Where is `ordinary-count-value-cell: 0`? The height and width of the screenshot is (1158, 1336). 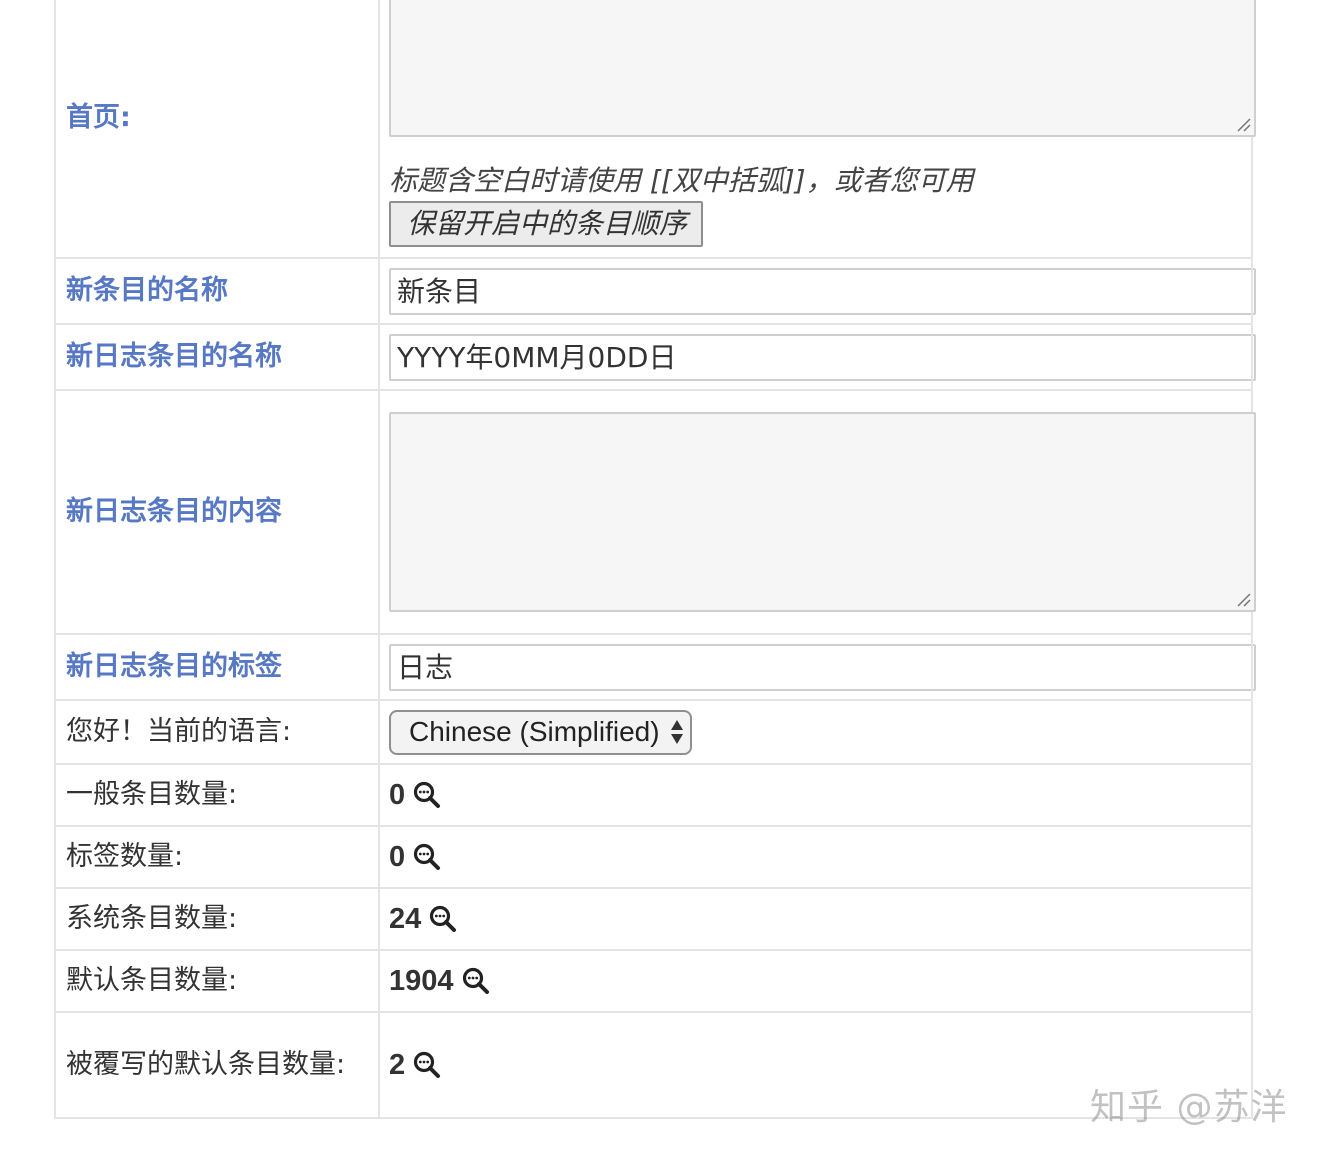
ordinary-count-value-cell: 0 is located at coordinates (815, 795).